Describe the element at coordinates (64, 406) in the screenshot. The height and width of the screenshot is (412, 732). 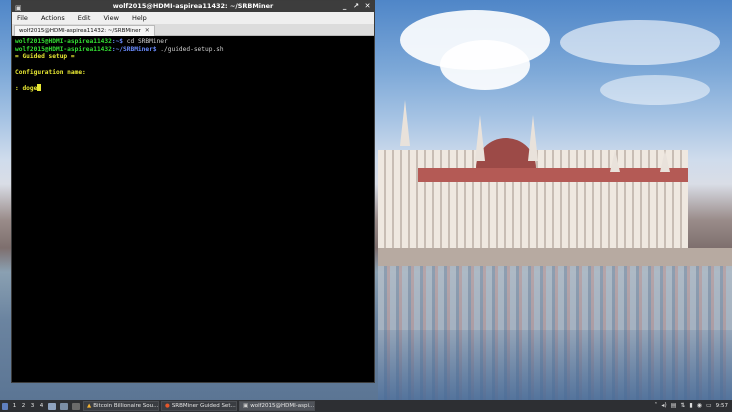
I see `file-manager-icon` at that location.